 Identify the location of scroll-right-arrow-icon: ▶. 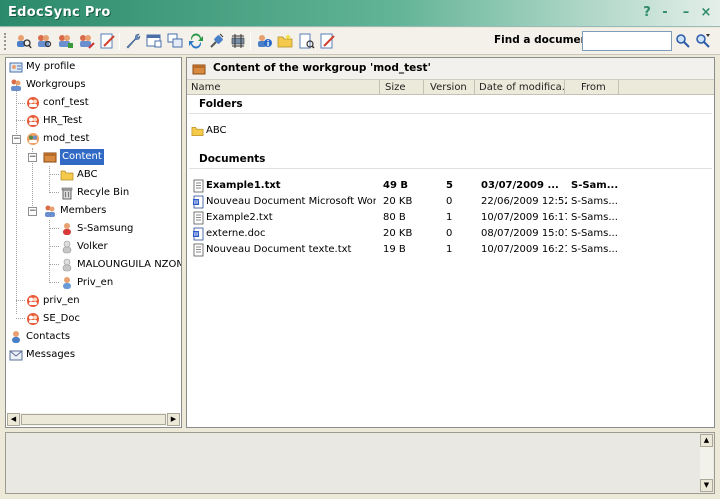
(173, 419).